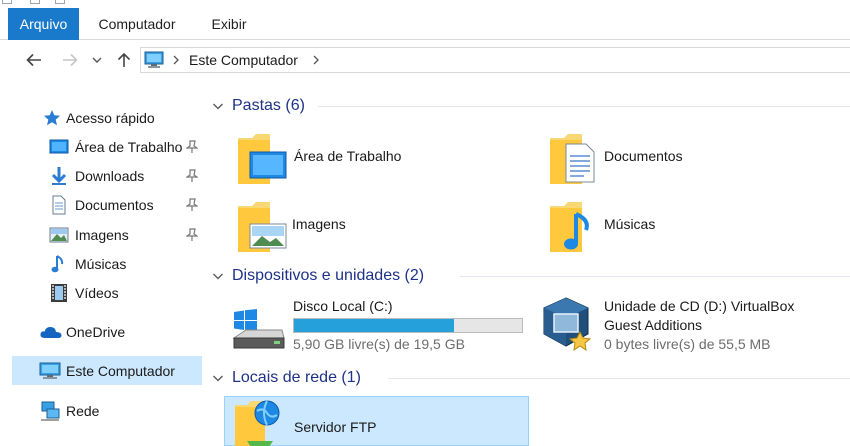 The image size is (850, 446). Describe the element at coordinates (59, 147) in the screenshot. I see `desktop-icon` at that location.